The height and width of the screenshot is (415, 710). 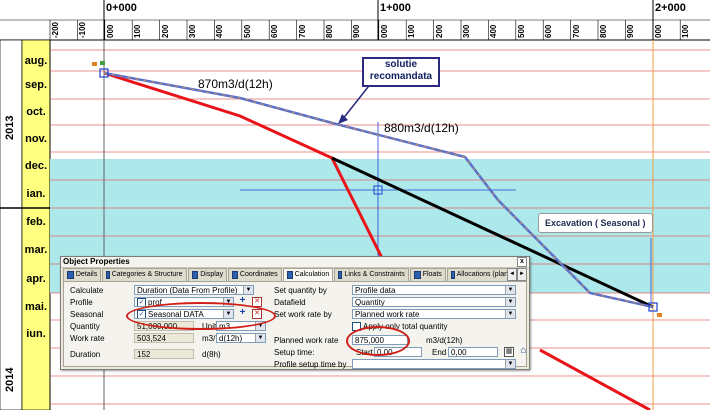 I want to click on close-button: x, so click(x=522, y=262).